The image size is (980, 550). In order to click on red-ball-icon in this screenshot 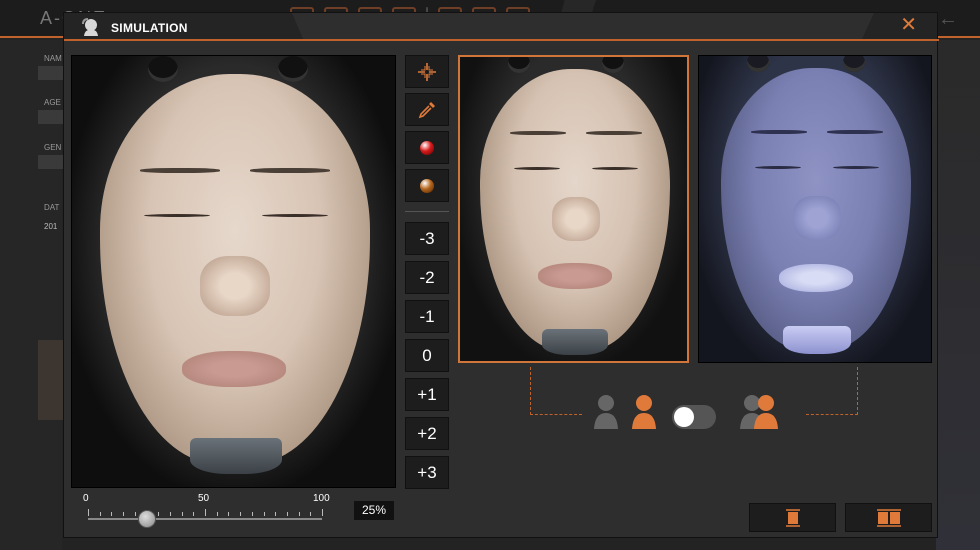, I will do `click(427, 147)`.